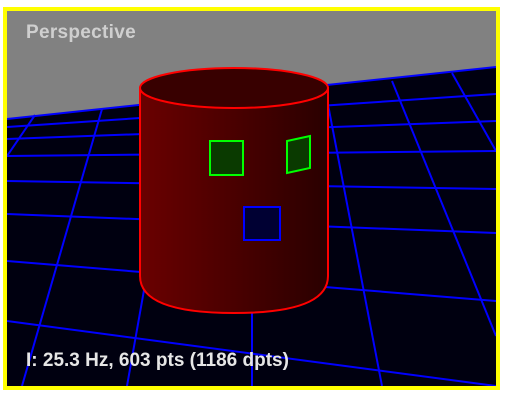 This screenshot has width=512, height=398. Describe the element at coordinates (81, 32) in the screenshot. I see `viewport-label: Perspective` at that location.